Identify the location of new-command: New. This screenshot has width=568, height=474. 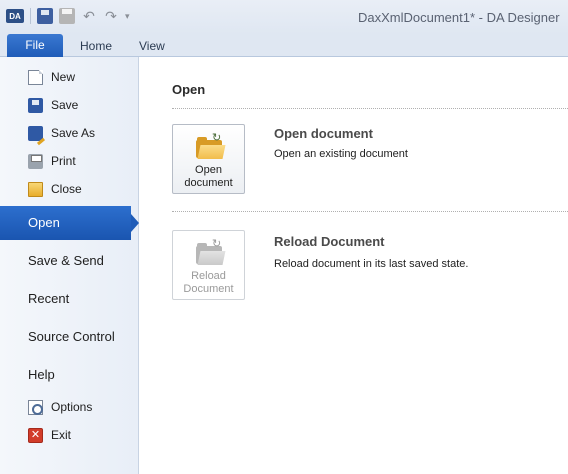
(69, 77).